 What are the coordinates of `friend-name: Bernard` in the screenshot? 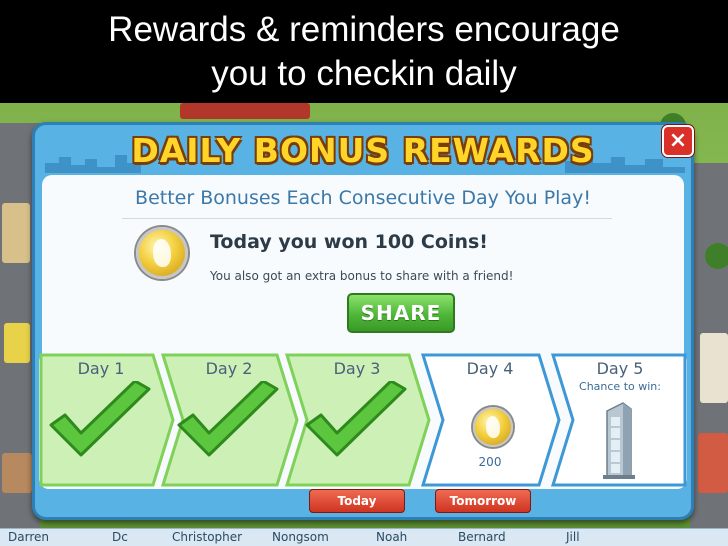 It's located at (482, 537).